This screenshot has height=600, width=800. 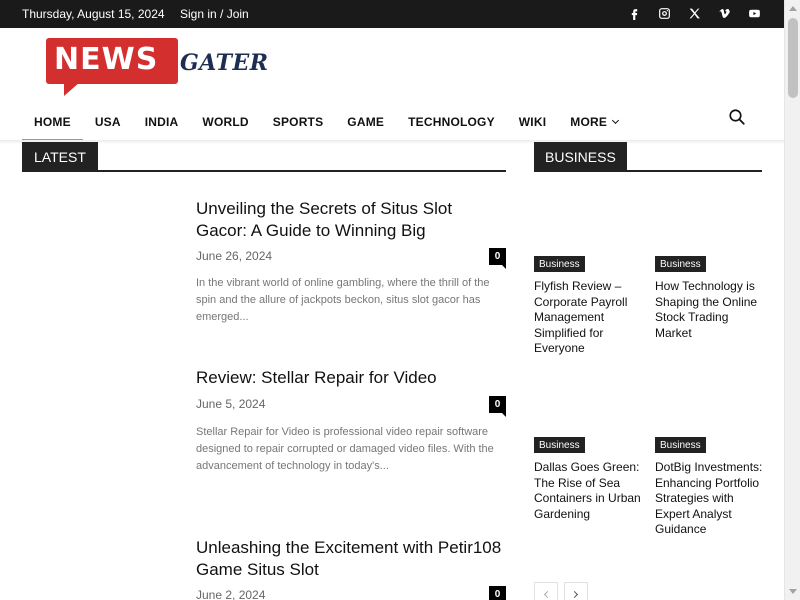 I want to click on latest-heading: LATEST, so click(x=60, y=157).